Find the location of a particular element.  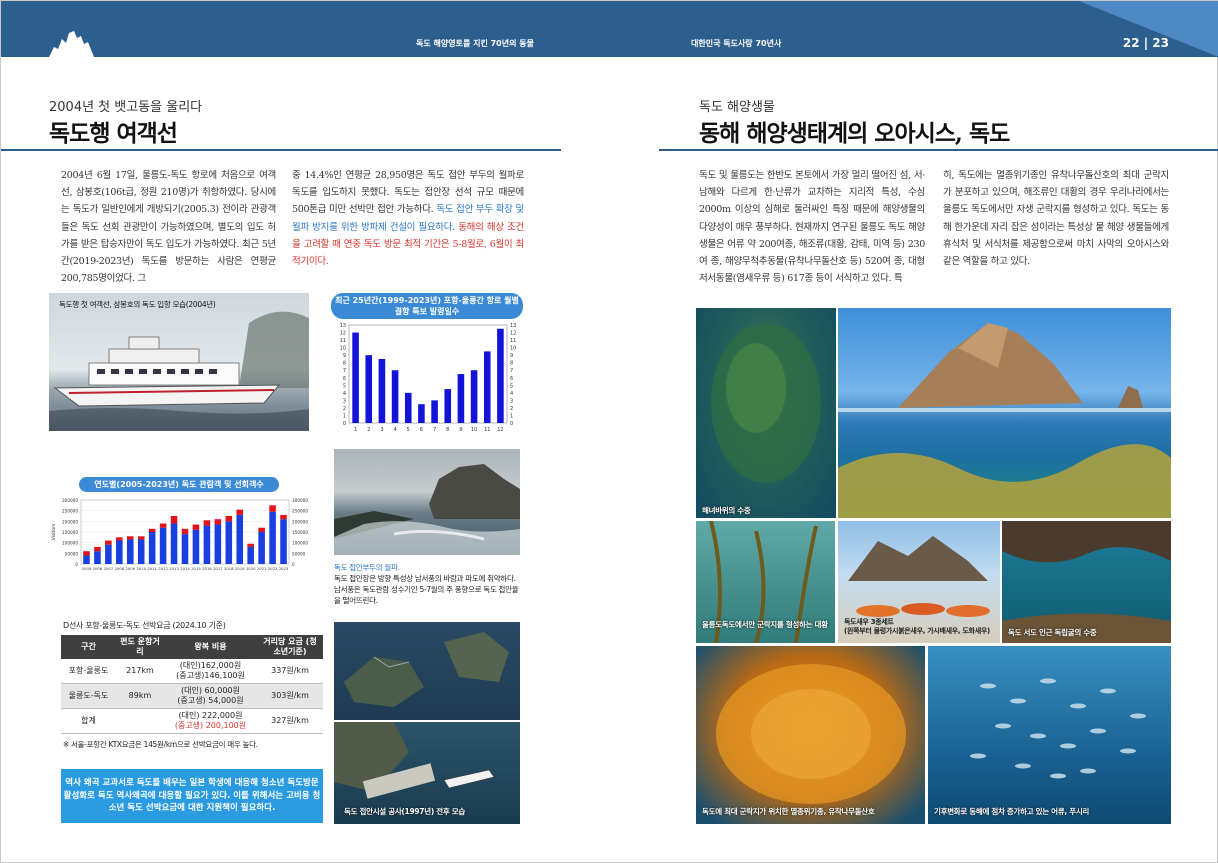

shrimp-photo: 독도새우 3종세트 (왼쪽부터 물렁가시붉은새우, 가시배새우, 도화새우) is located at coordinates (919, 582).